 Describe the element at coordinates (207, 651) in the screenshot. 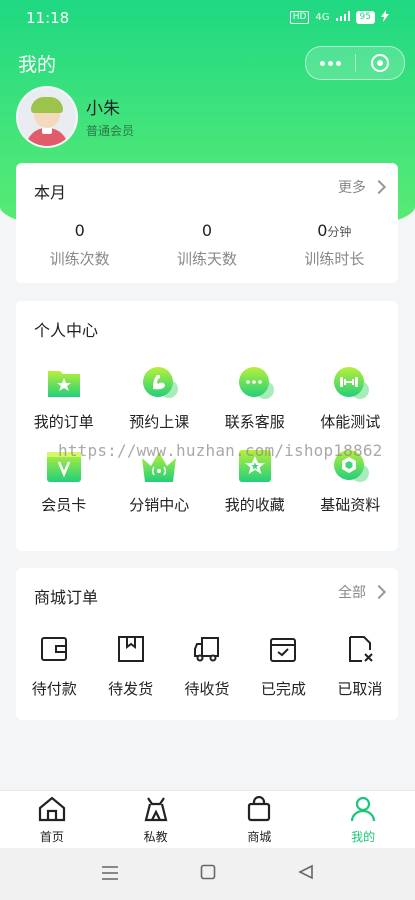

I see `delivery-truck-icon` at that location.